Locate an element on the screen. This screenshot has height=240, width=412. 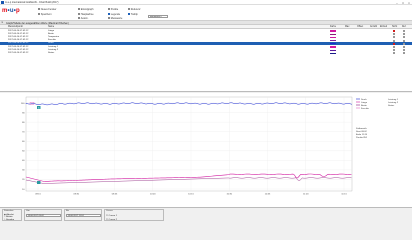
row-time: 2017-06-14 07:42:12 is located at coordinates (18, 52).